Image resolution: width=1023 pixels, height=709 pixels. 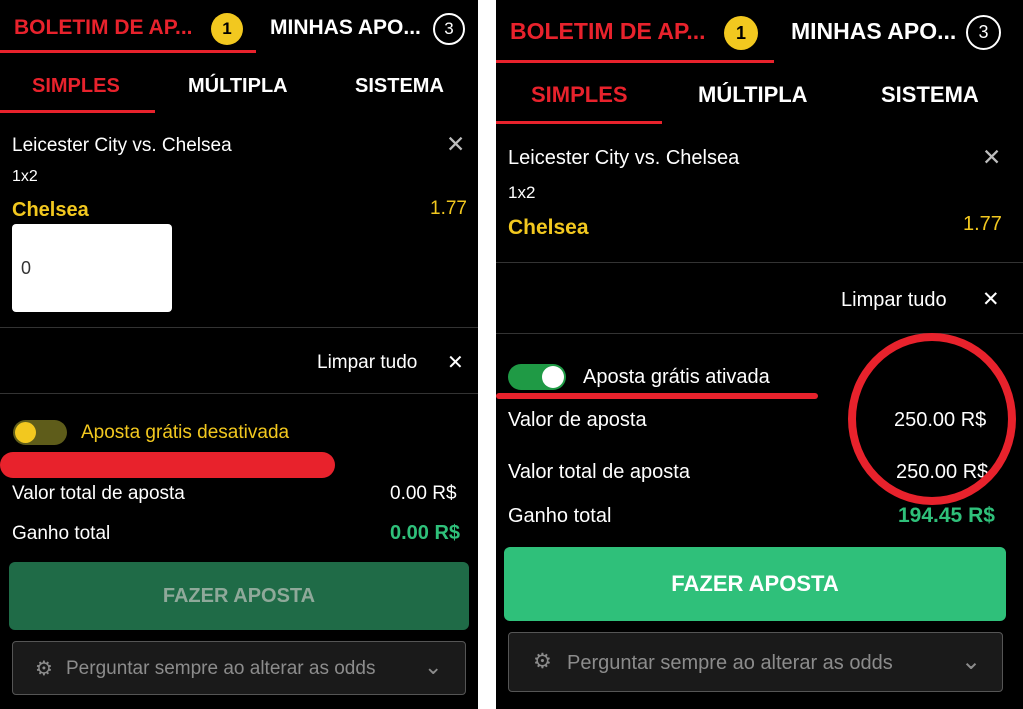 What do you see at coordinates (185, 432) in the screenshot?
I see `free-bet-label: Aposta grátis desativada` at bounding box center [185, 432].